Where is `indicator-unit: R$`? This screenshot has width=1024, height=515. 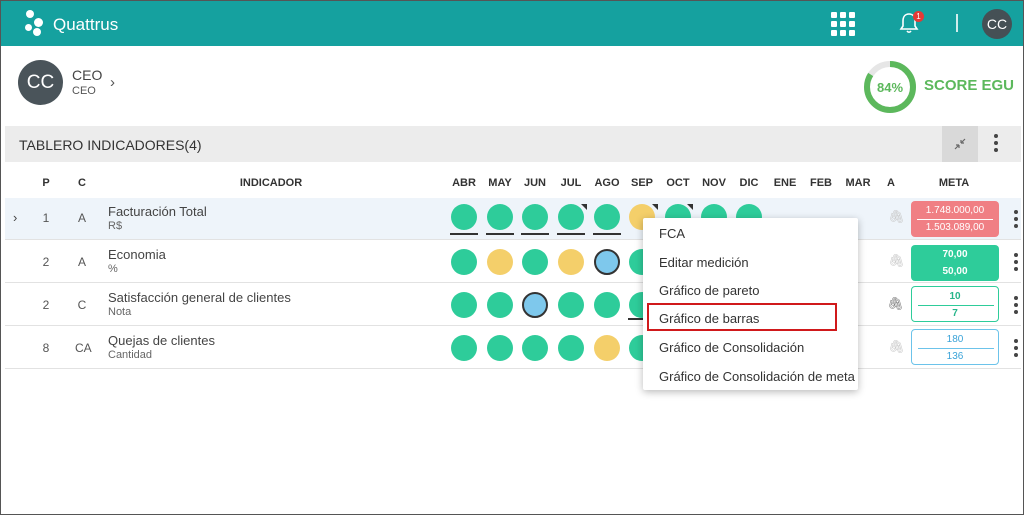
indicator-unit: R$ is located at coordinates (115, 226).